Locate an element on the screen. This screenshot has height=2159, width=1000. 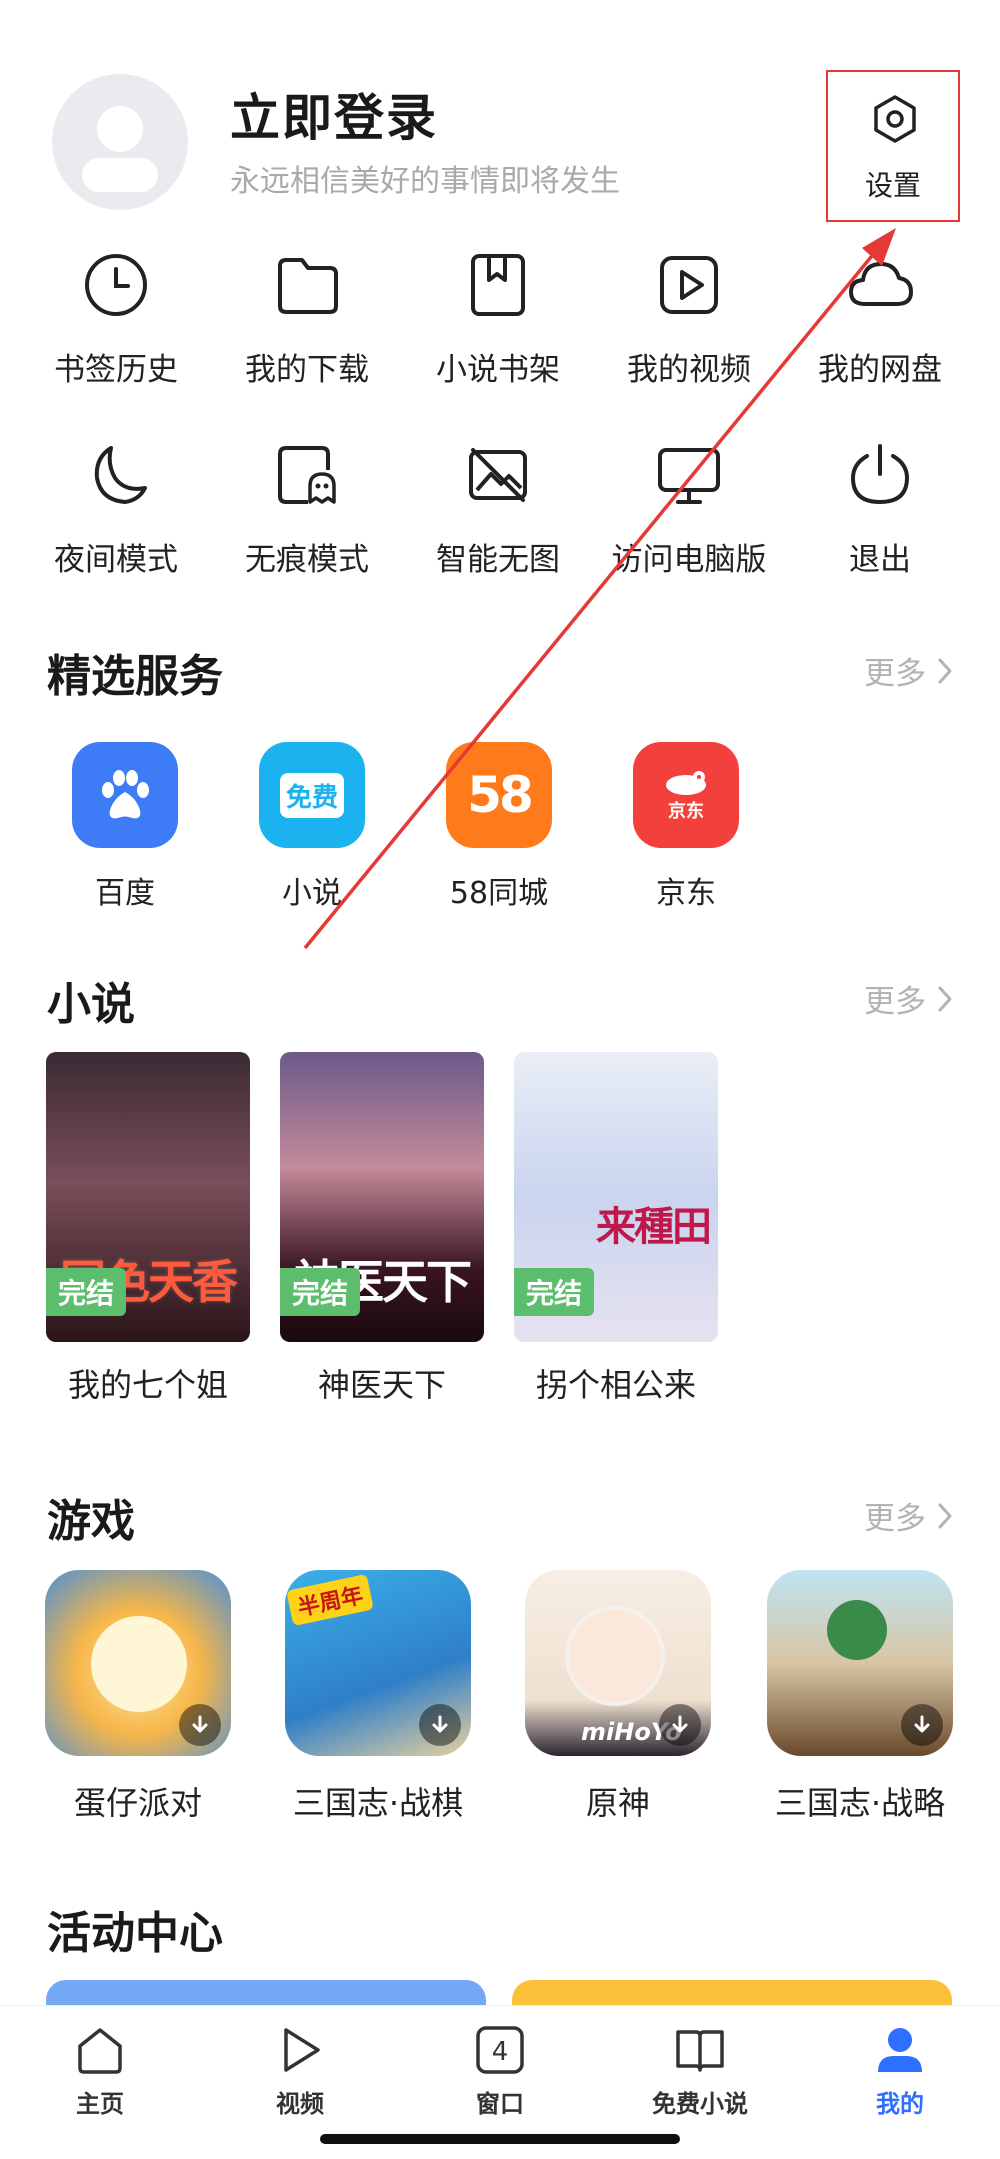
game-title: 三国志·战略 is located at coordinates (860, 1803).